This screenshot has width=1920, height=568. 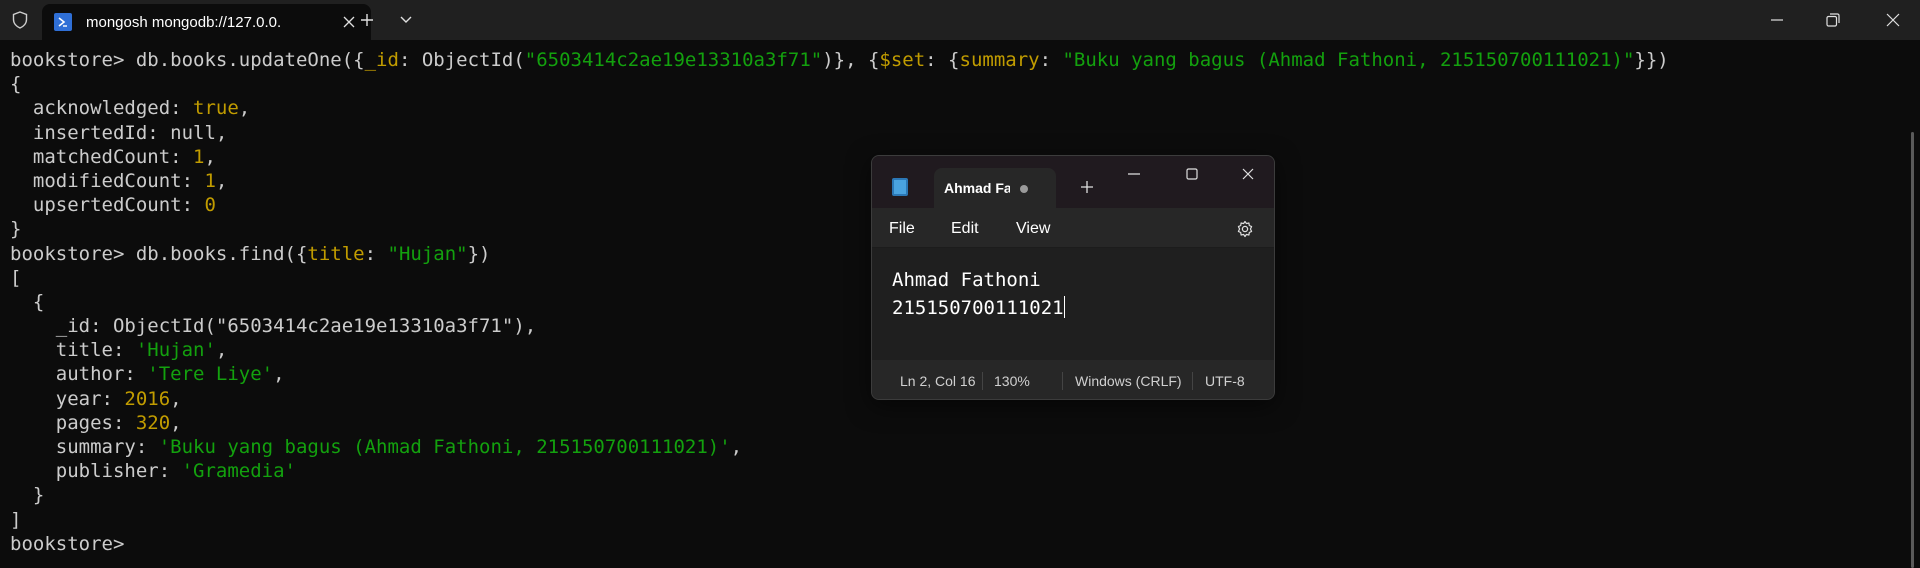 I want to click on terminal-text: bookstore>, so click(x=73, y=543).